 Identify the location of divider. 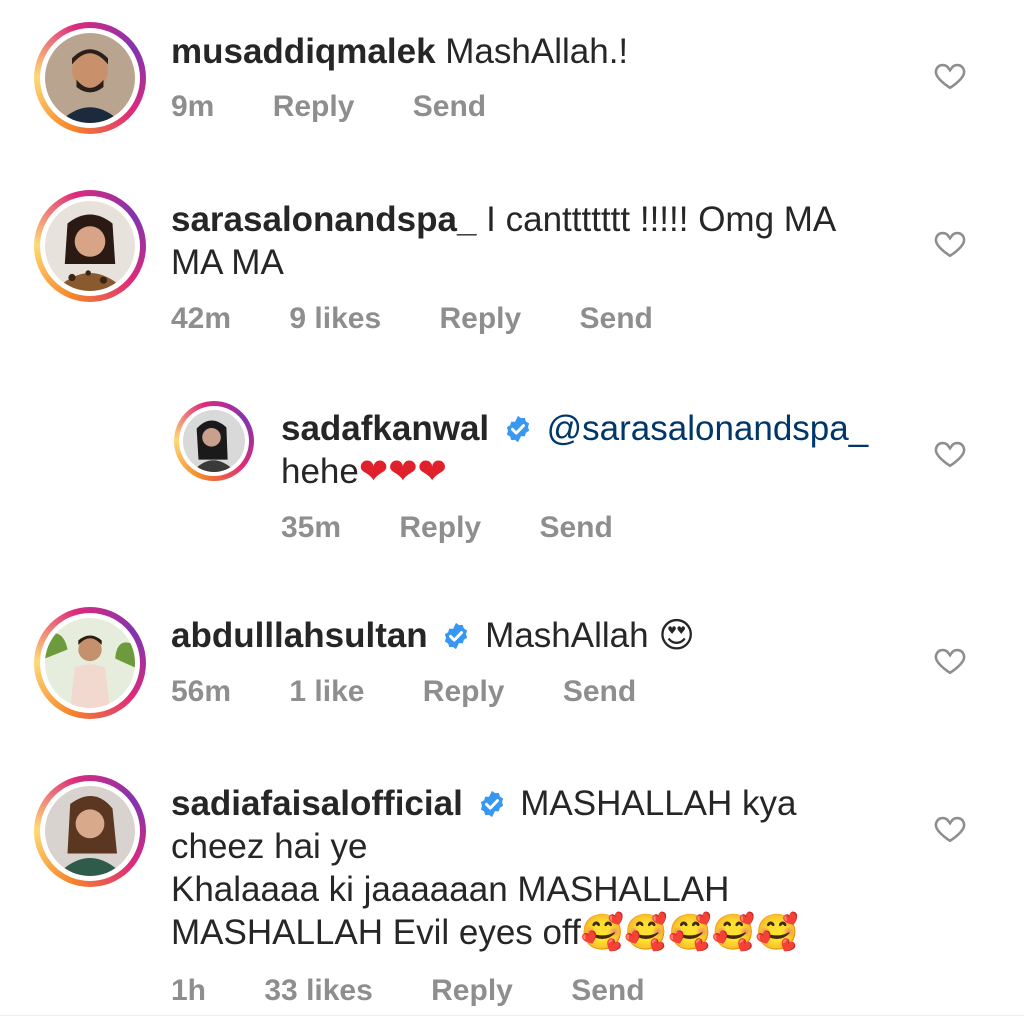
(512, 1015).